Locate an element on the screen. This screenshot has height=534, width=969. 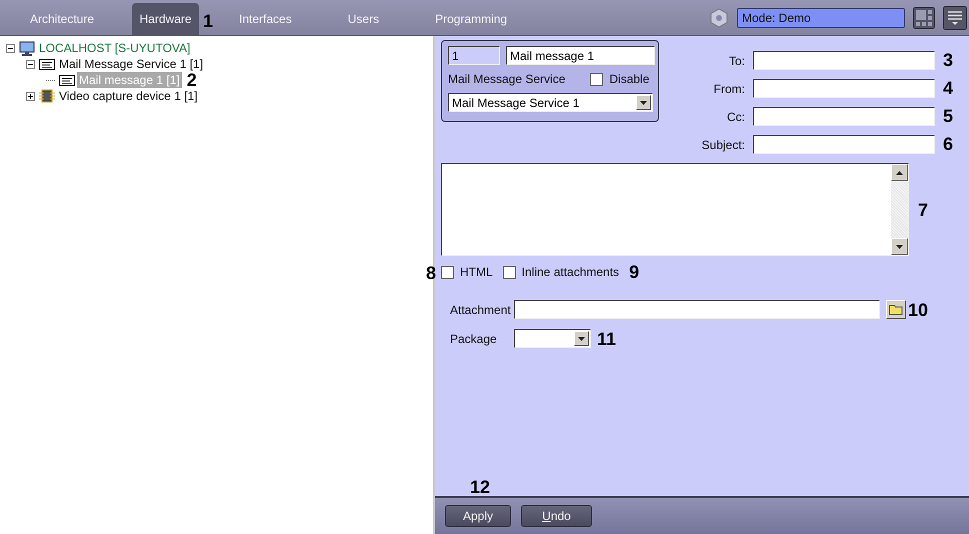
menu-icon is located at coordinates (955, 18).